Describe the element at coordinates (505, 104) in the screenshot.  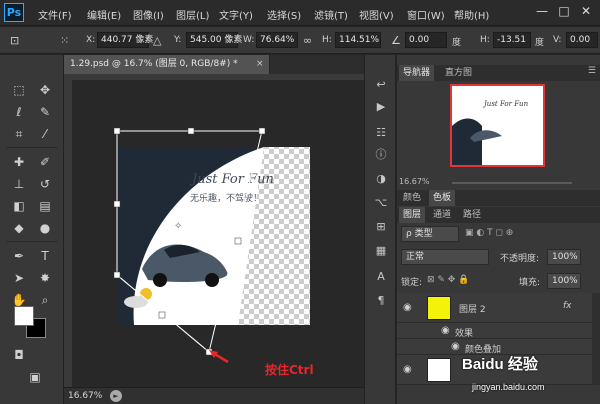
I see `nav-preview-title: Just For Fun` at that location.